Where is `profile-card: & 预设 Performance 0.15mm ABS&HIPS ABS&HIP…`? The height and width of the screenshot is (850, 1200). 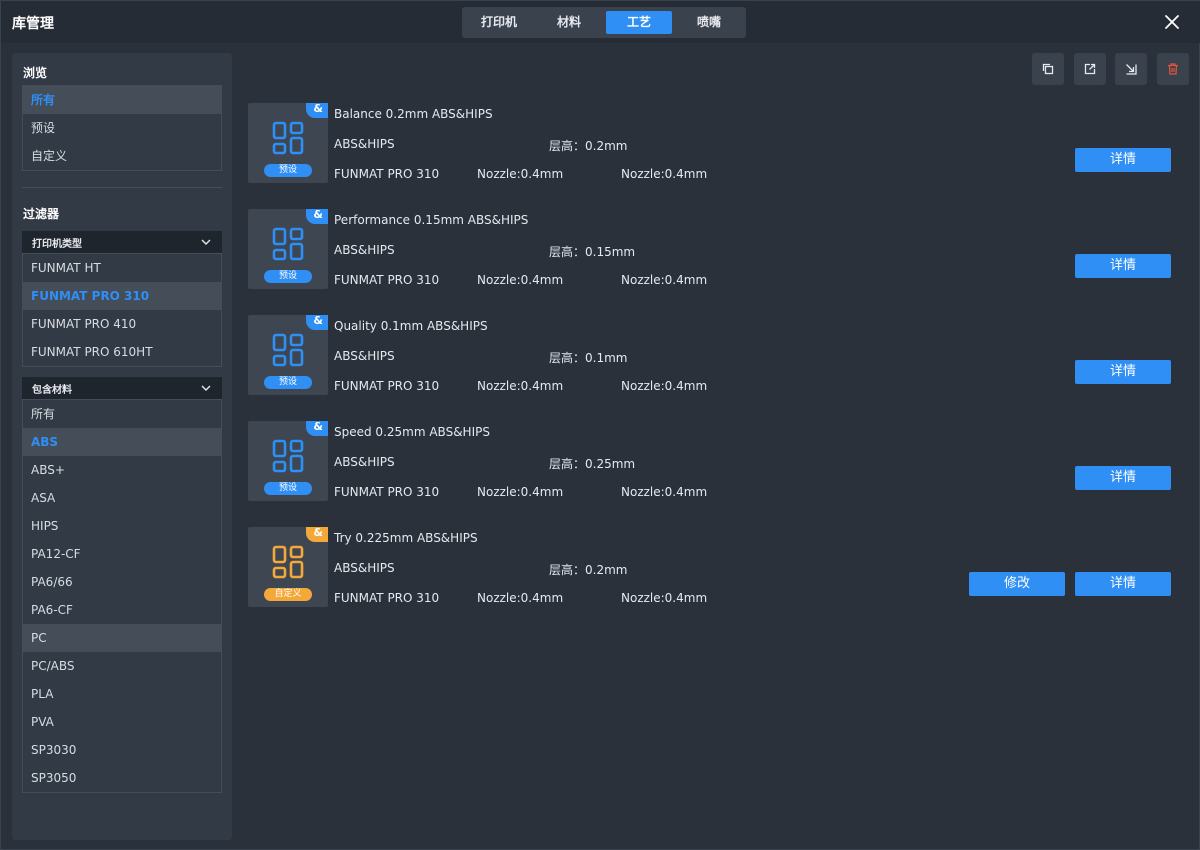
profile-card: & 预设 Performance 0.15mm ABS&HIPS ABS&HIP… is located at coordinates (713, 249).